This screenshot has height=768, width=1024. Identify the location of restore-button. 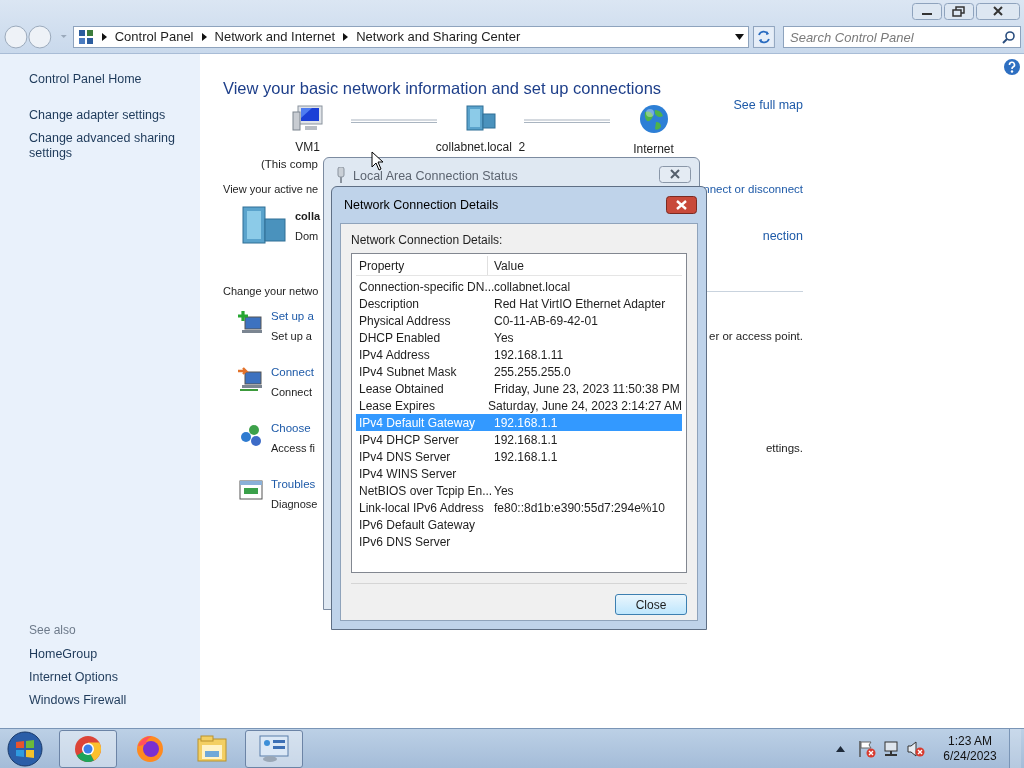
(959, 11).